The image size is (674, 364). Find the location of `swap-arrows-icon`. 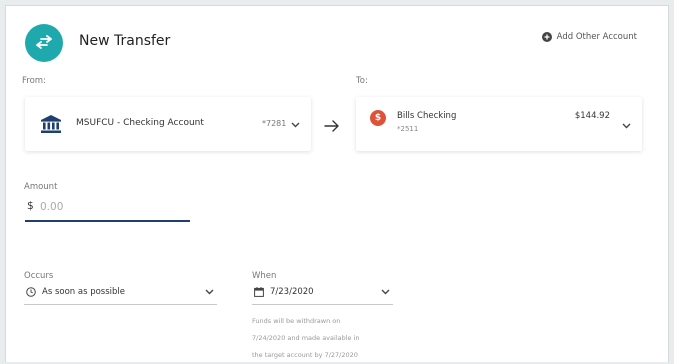

swap-arrows-icon is located at coordinates (44, 42).